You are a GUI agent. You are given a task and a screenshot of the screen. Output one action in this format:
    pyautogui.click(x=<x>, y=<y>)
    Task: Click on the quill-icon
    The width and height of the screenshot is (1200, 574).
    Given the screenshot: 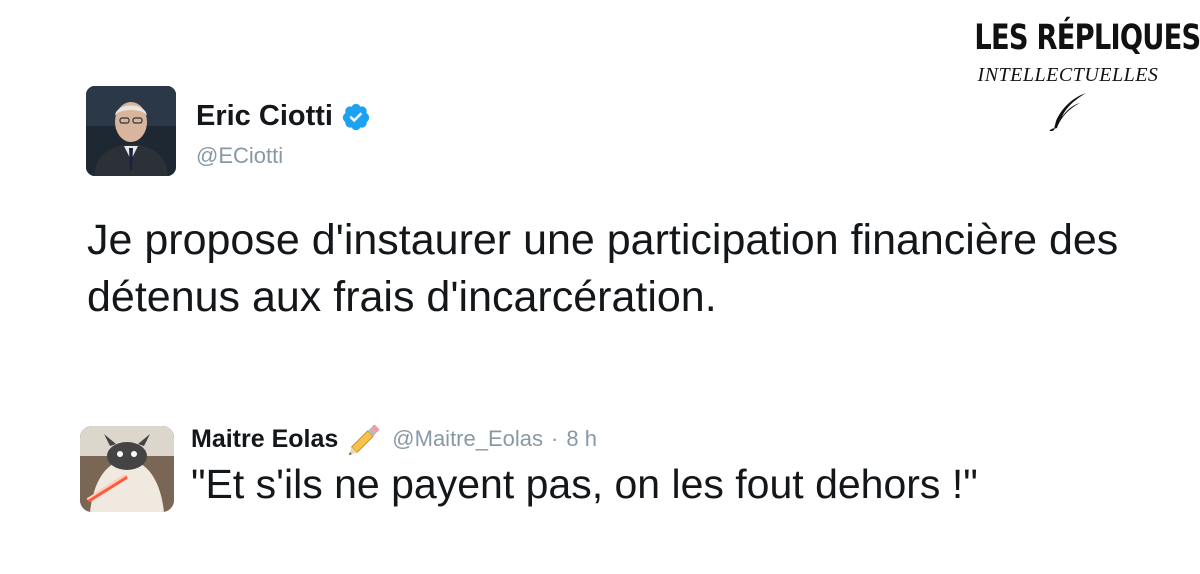 What is the action you would take?
    pyautogui.click(x=1067, y=112)
    